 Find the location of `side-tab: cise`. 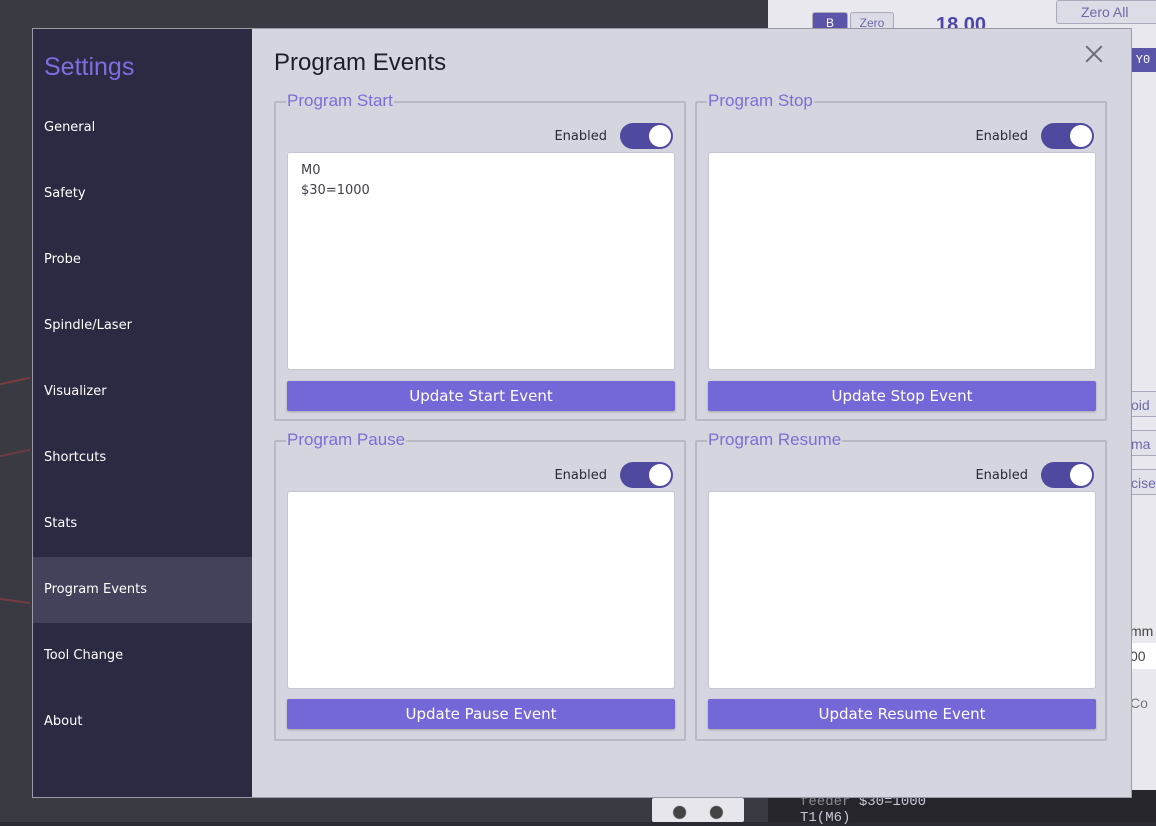

side-tab: cise is located at coordinates (1142, 482).